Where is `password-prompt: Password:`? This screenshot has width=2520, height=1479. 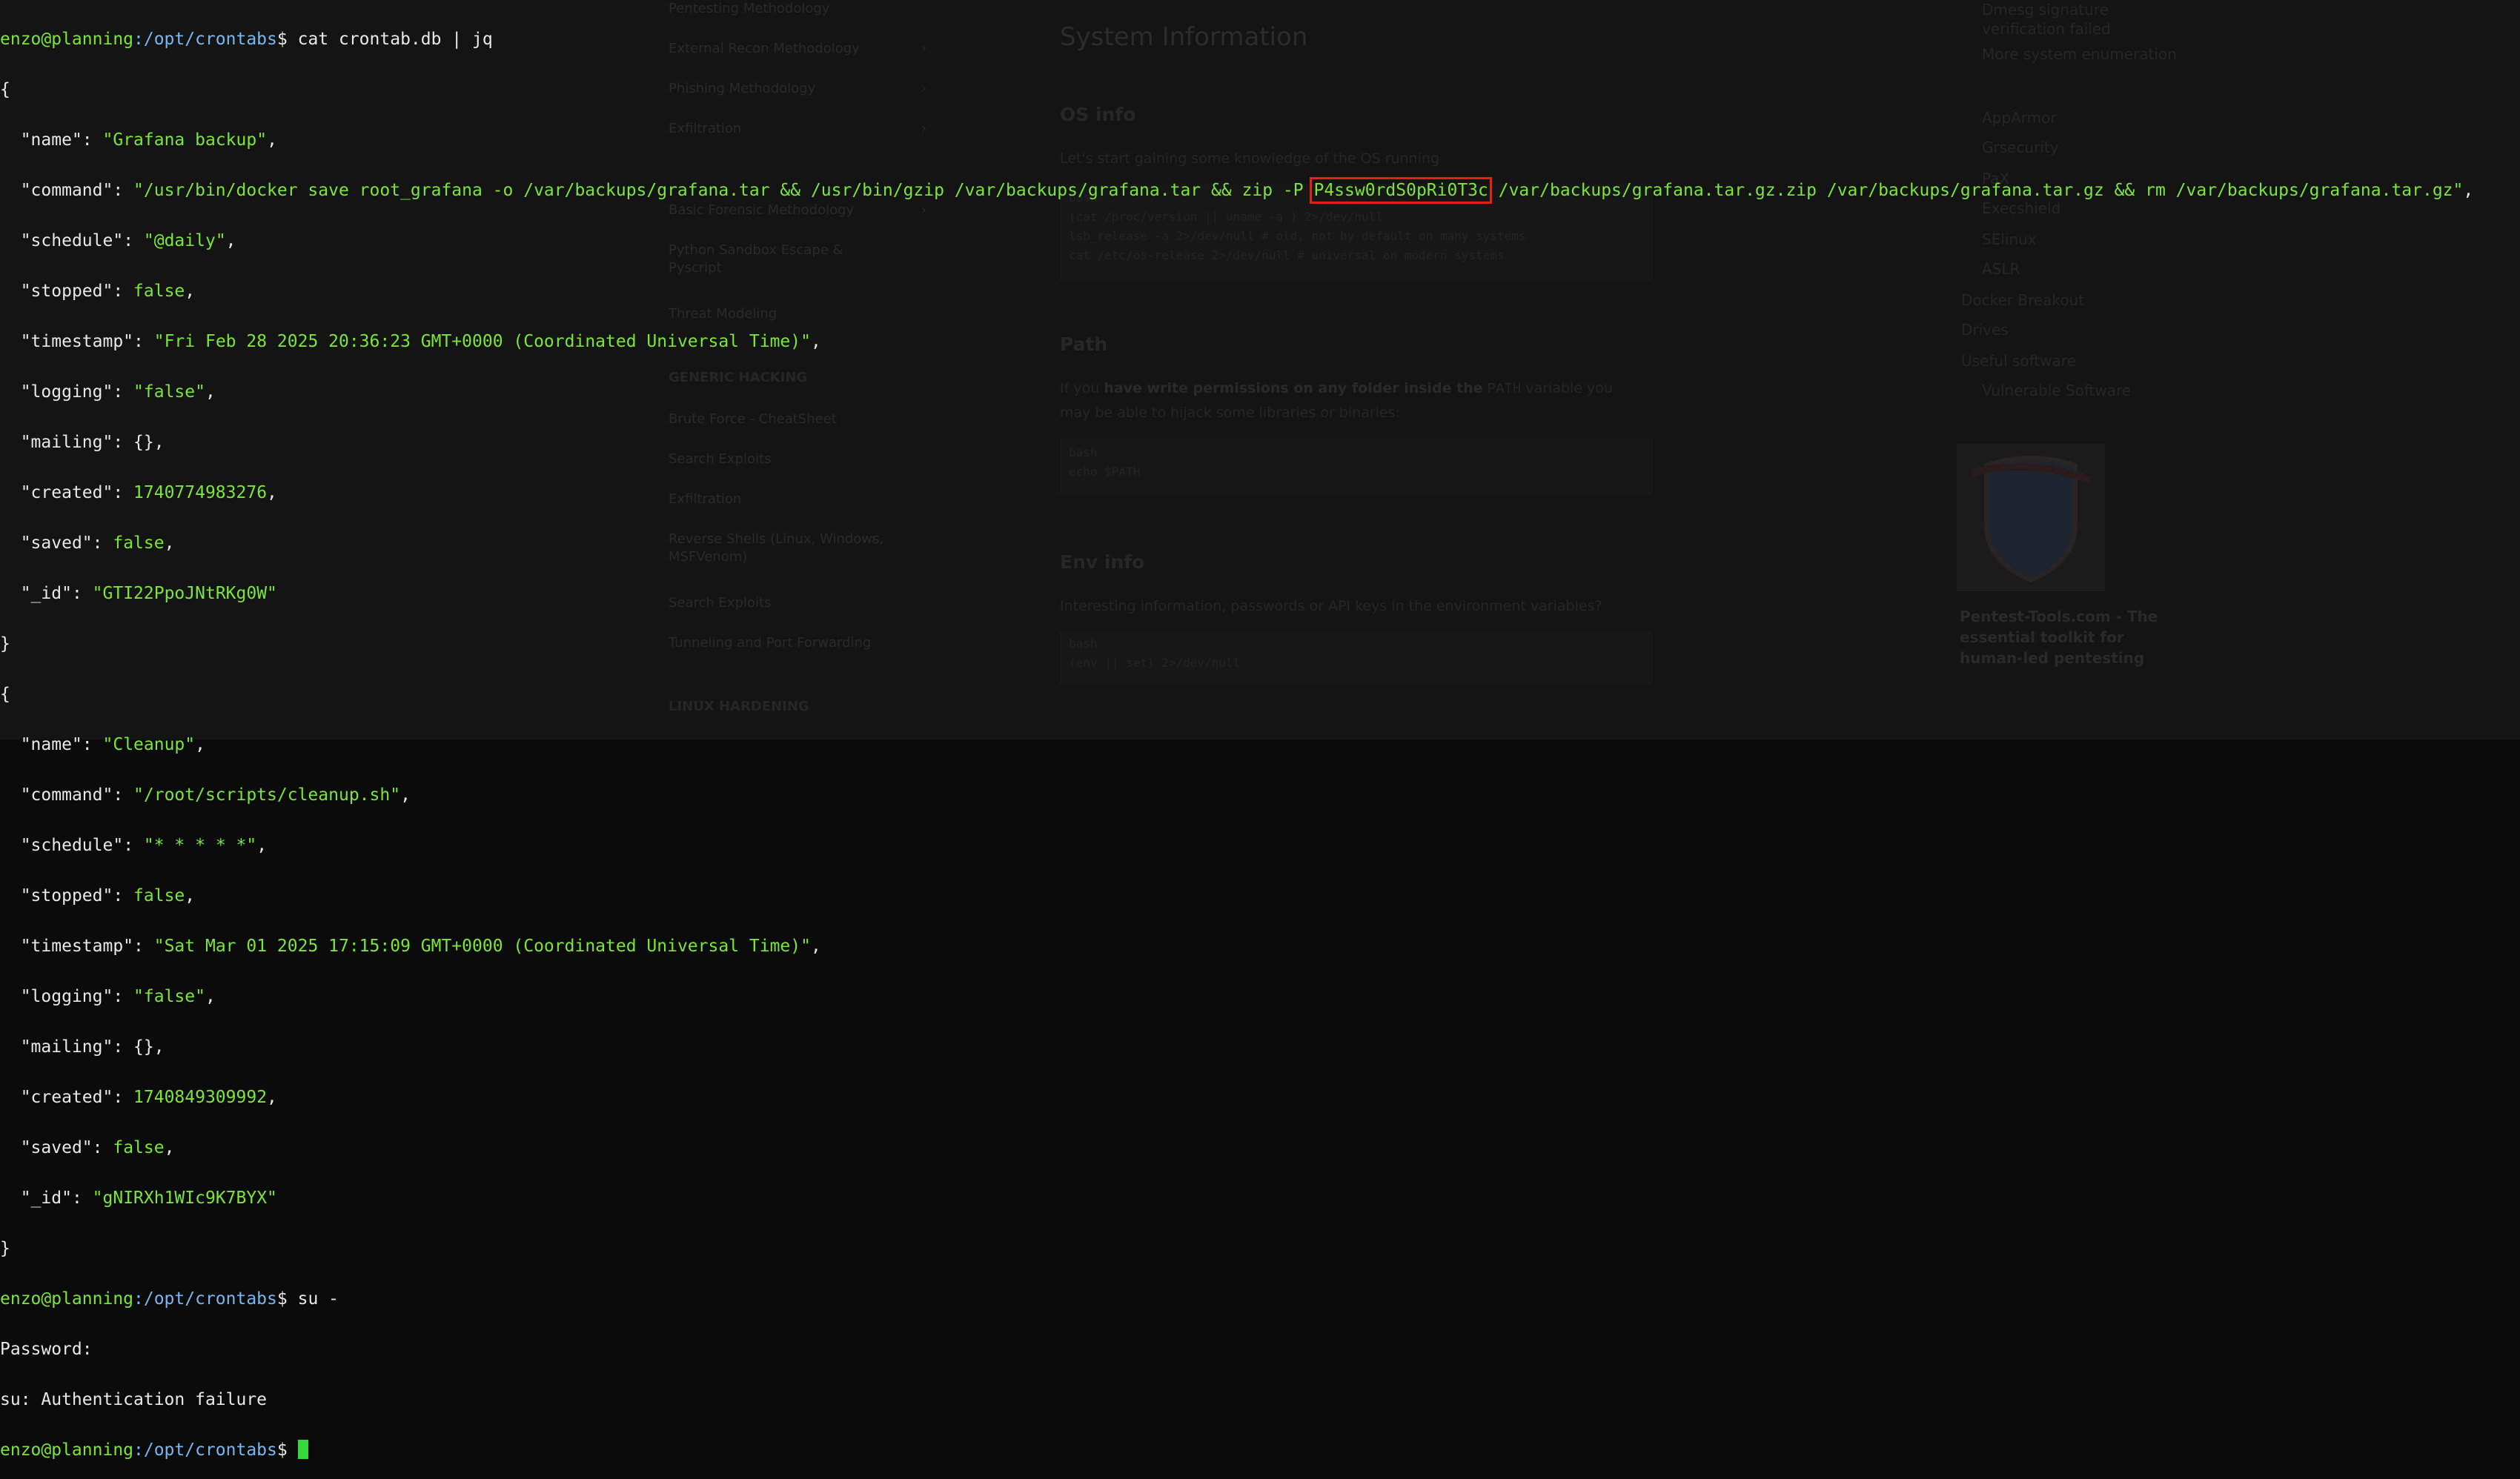
password-prompt: Password: is located at coordinates (47, 1350).